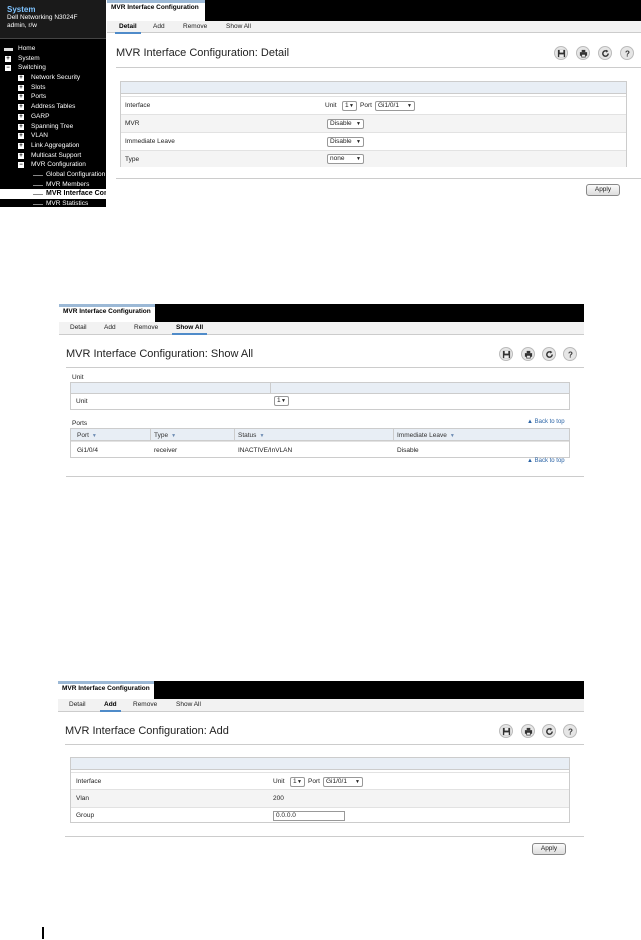 The image size is (641, 940). I want to click on column-header-type: Type ▼, so click(165, 435).